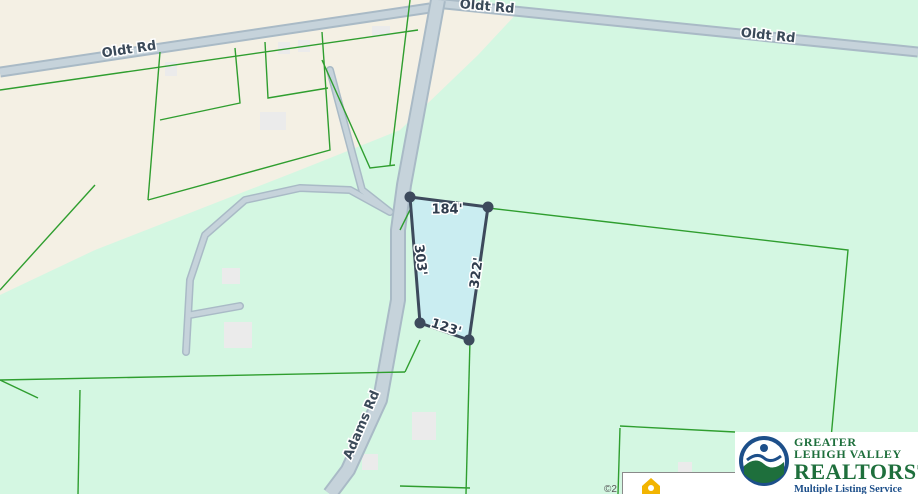 The height and width of the screenshot is (494, 918). I want to click on logo-realtors-word: REALTORS, so click(855, 471).